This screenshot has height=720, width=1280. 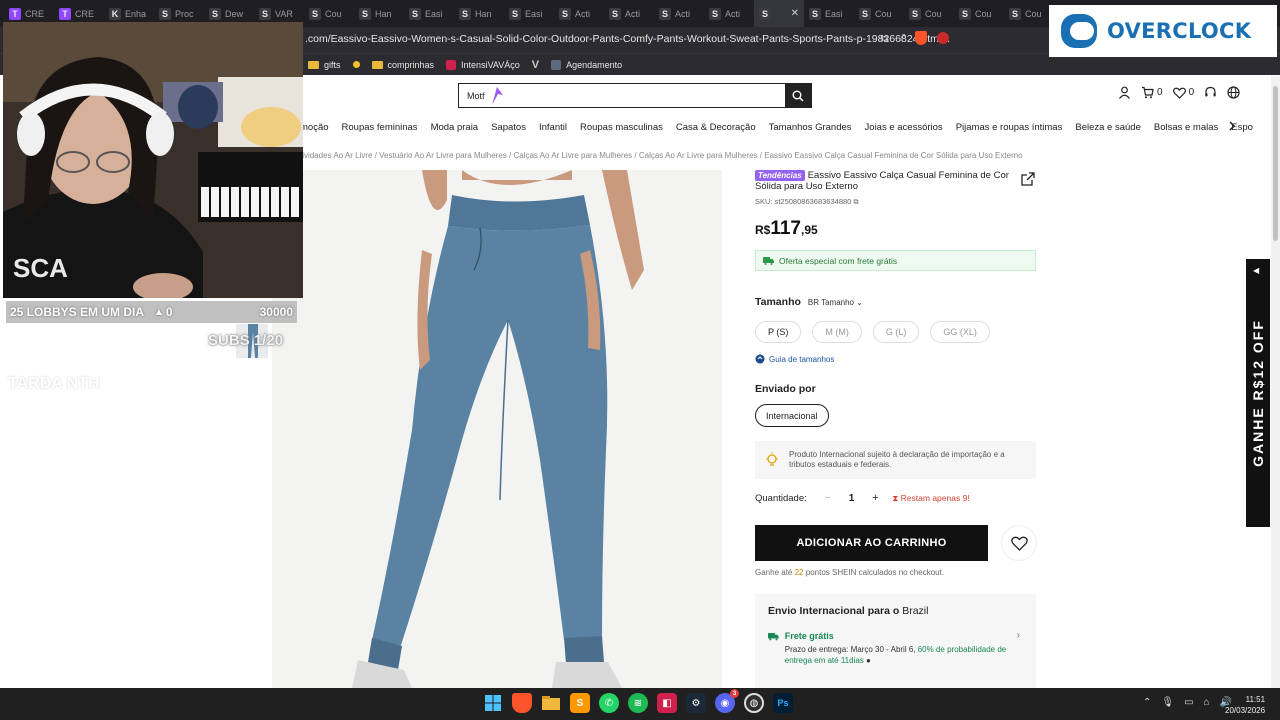 I want to click on chevron-right-icon: ›, so click(x=1018, y=635).